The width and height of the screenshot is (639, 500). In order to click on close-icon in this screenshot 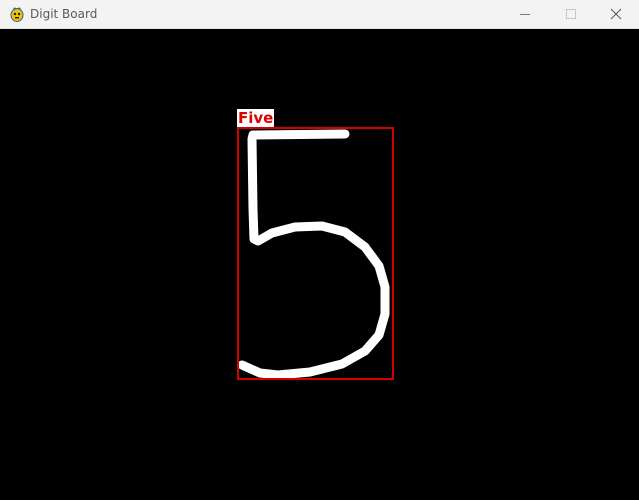, I will do `click(616, 14)`.